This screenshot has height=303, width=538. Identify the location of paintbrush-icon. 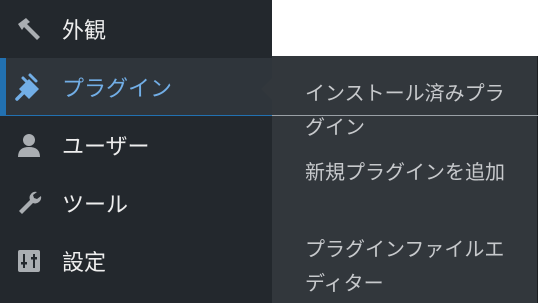
(29, 29).